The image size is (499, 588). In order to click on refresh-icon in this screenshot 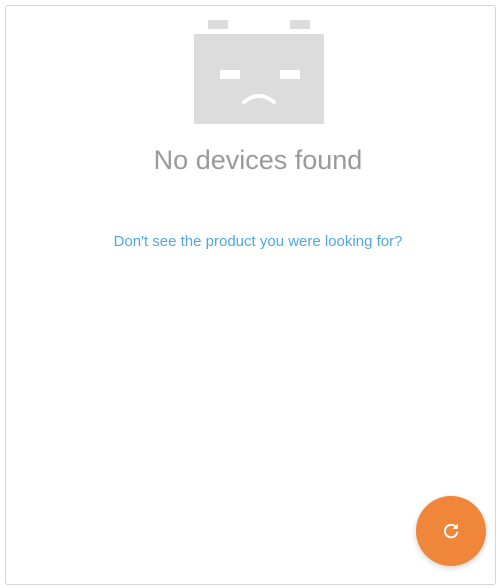, I will do `click(451, 531)`.